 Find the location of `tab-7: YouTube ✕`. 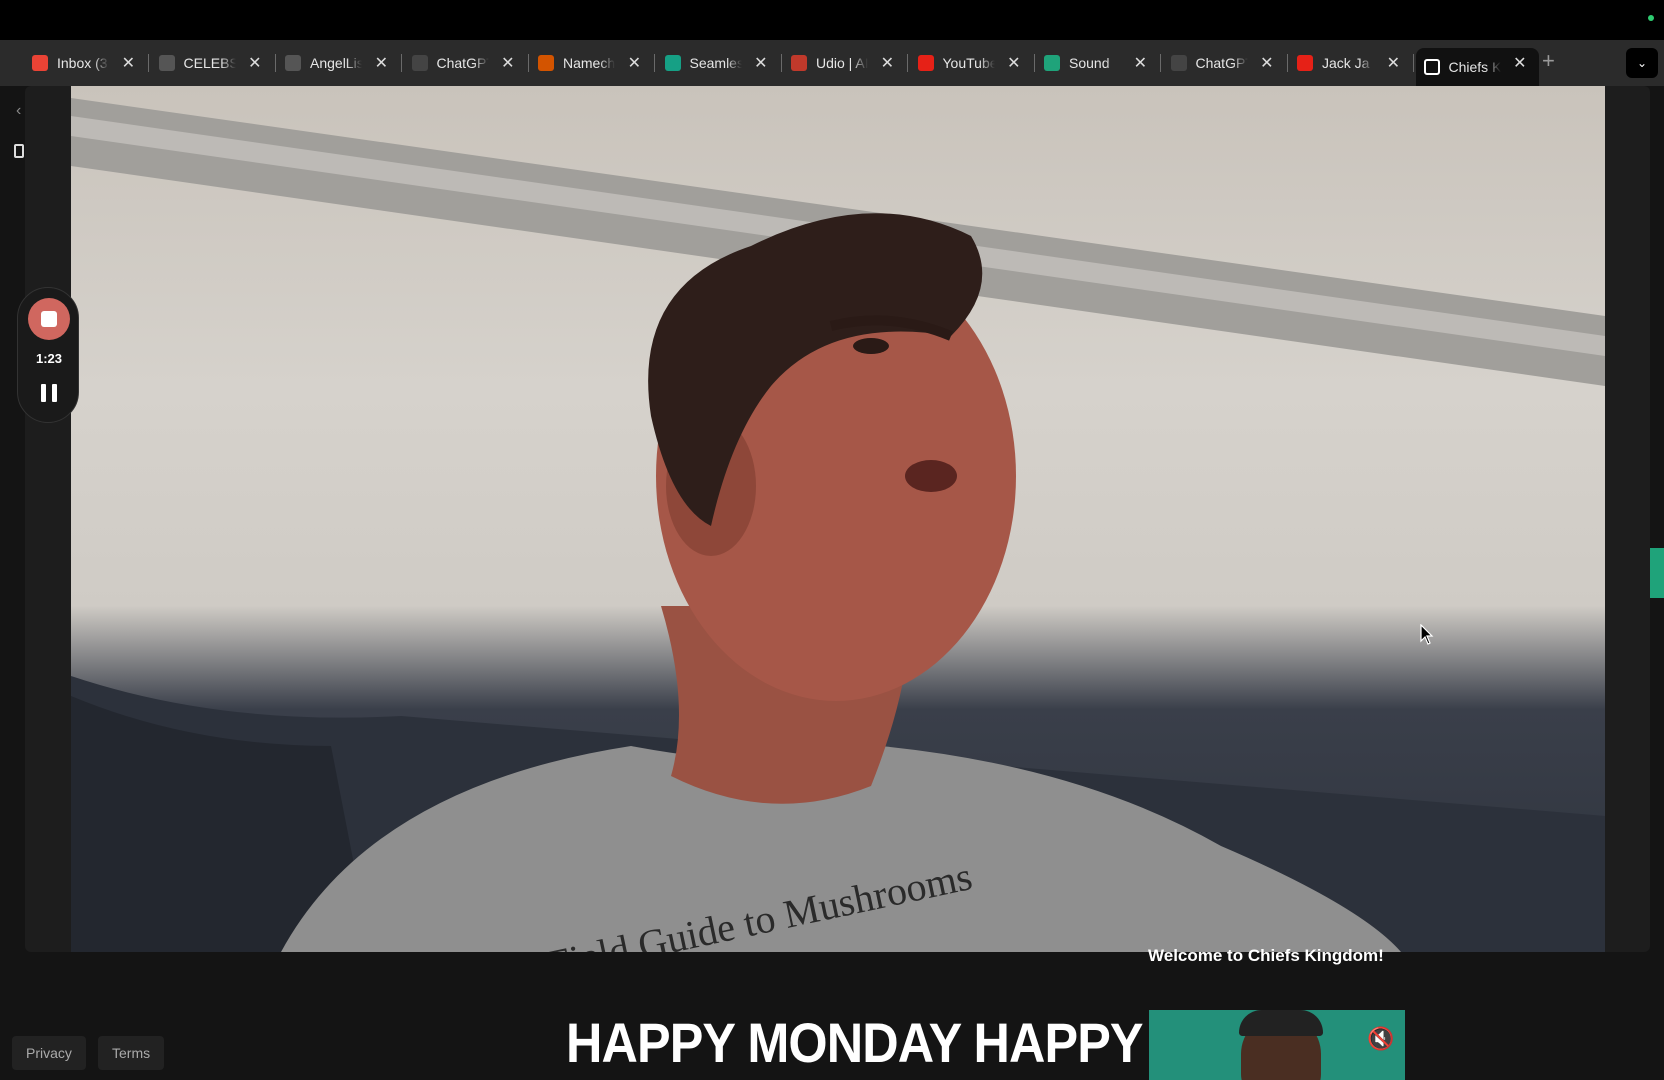

tab-7: YouTube ✕ is located at coordinates (972, 63).